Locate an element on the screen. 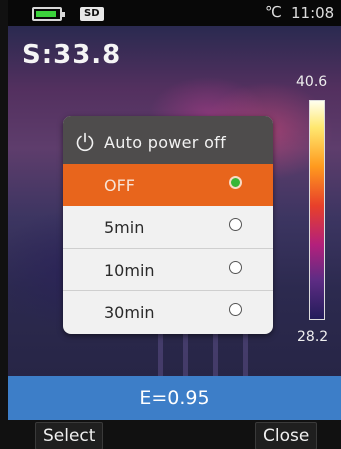 The width and height of the screenshot is (341, 449). color-scale-bar is located at coordinates (317, 210).